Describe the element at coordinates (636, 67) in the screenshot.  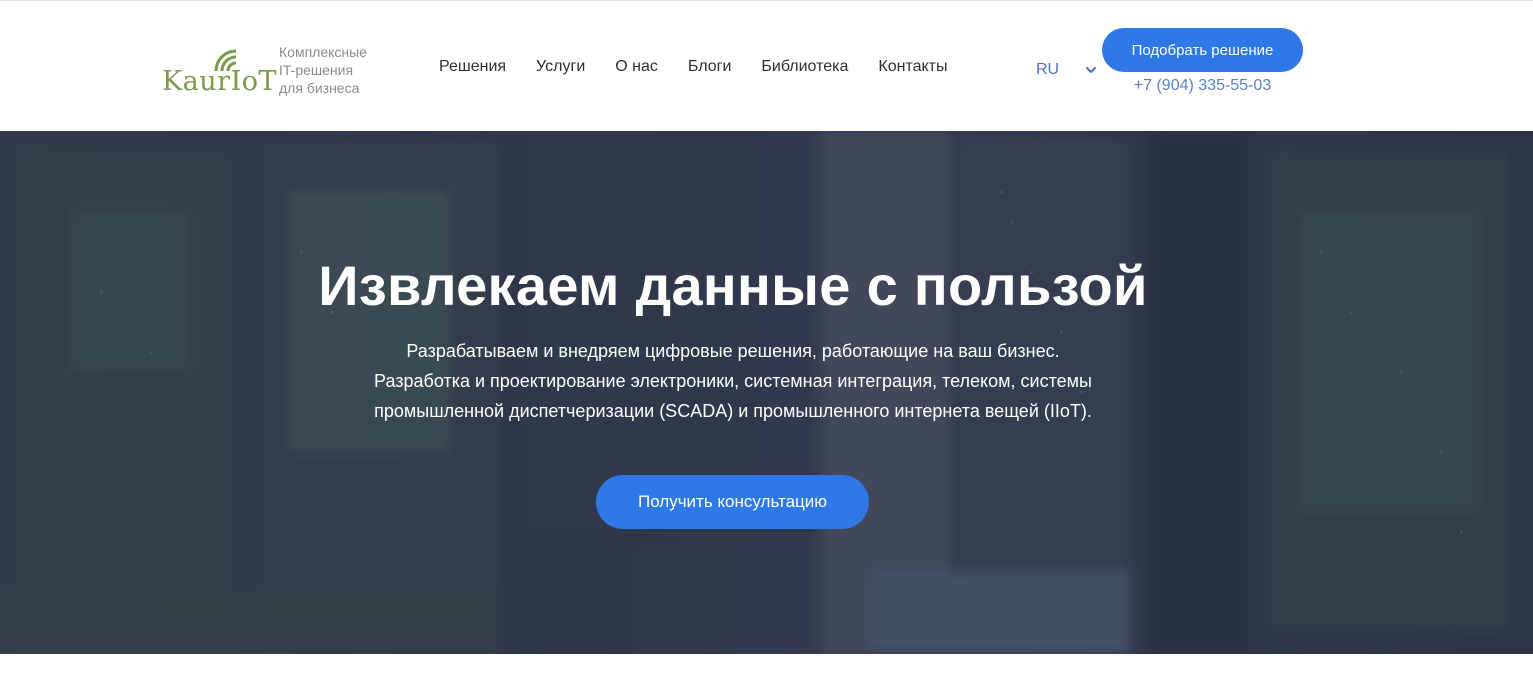
I see `nav-item-about: О нас` at that location.